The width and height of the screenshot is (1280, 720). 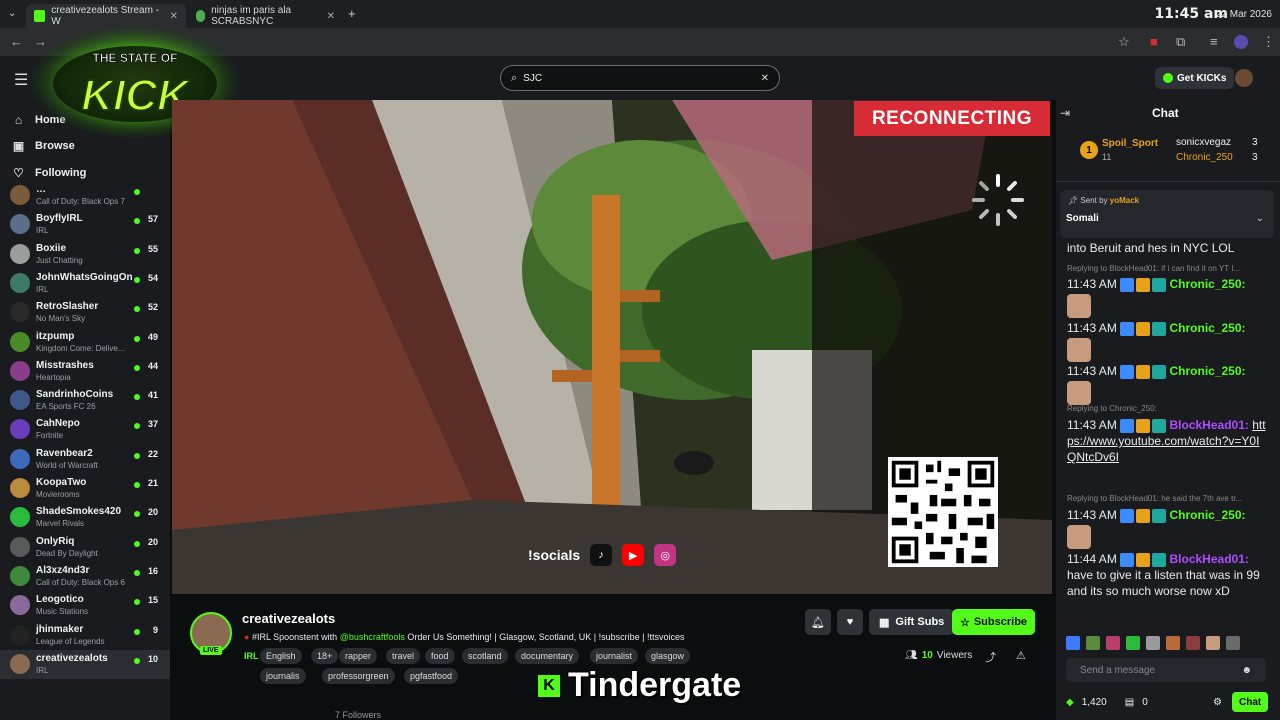 I want to click on sidebar-channel: BoyflyIRL IRL 57, so click(x=85, y=224).